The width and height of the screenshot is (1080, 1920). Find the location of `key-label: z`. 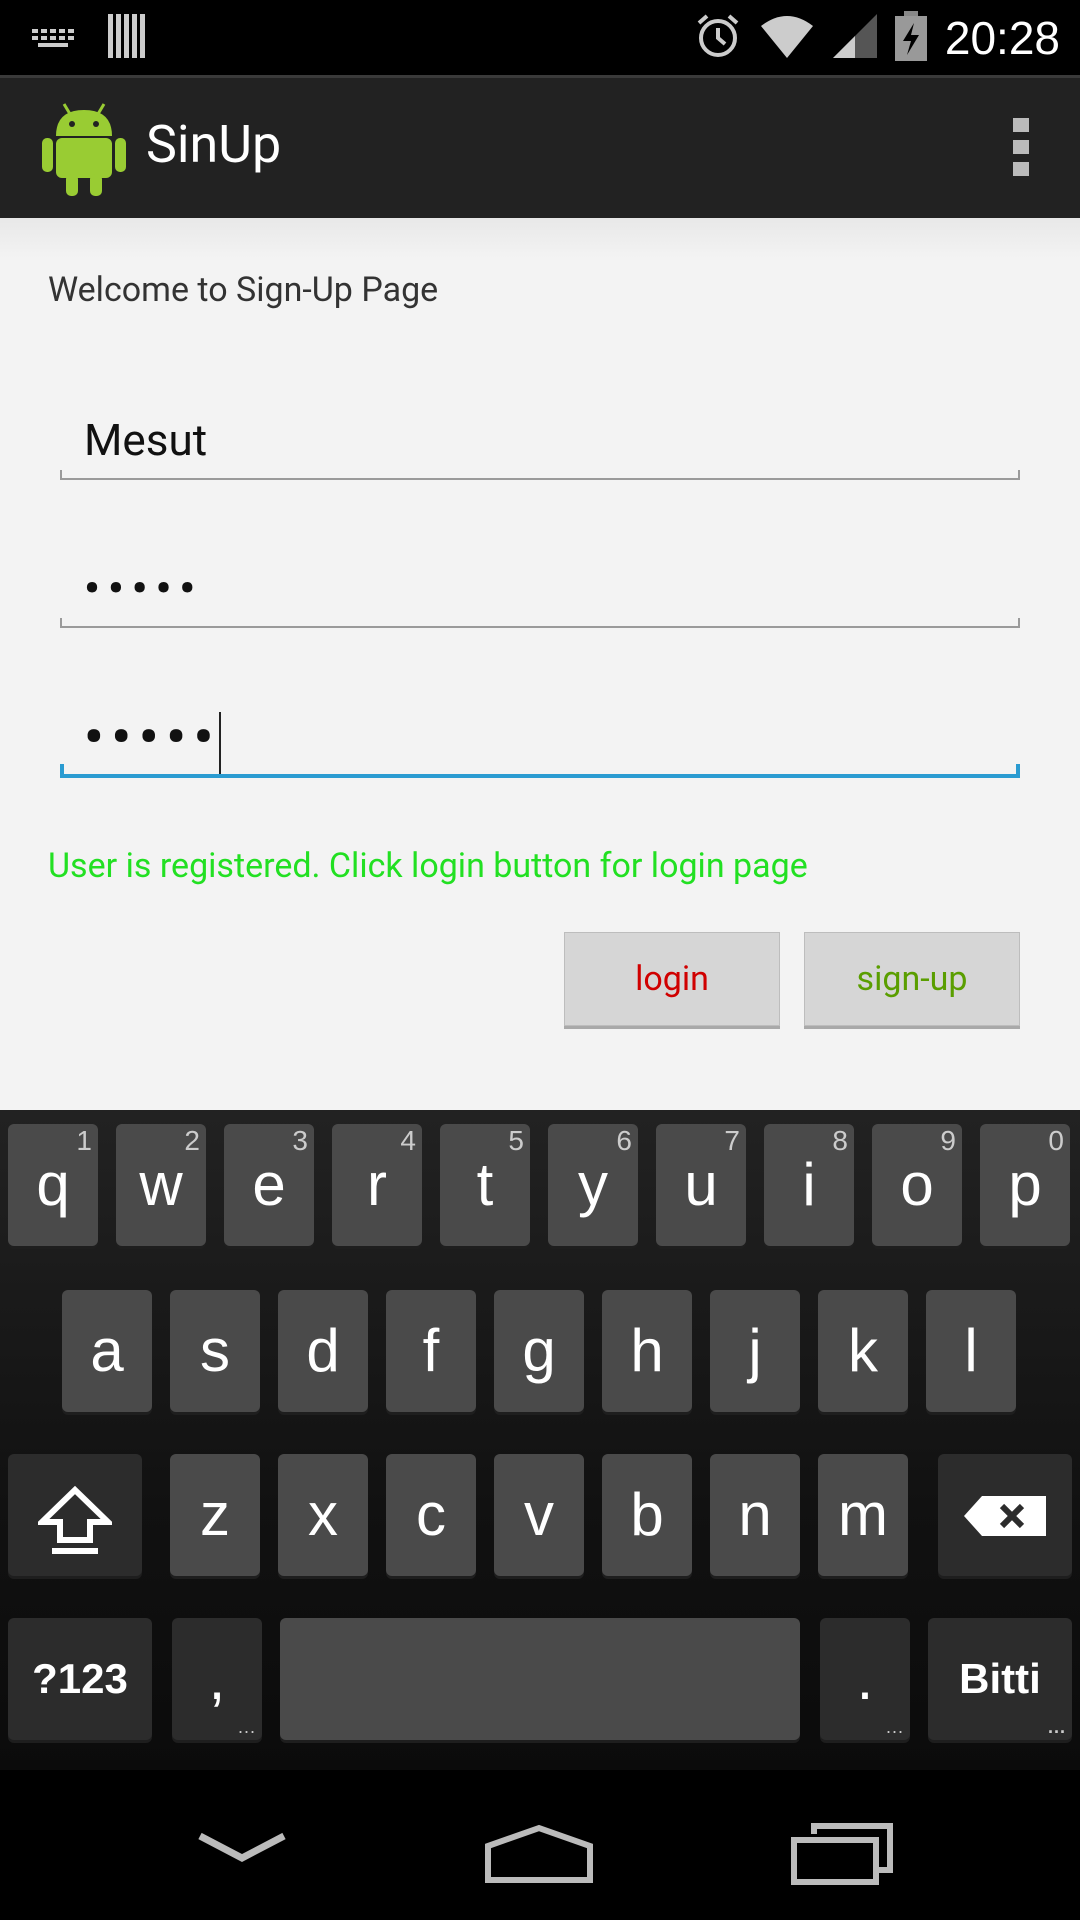

key-label: z is located at coordinates (215, 1514).